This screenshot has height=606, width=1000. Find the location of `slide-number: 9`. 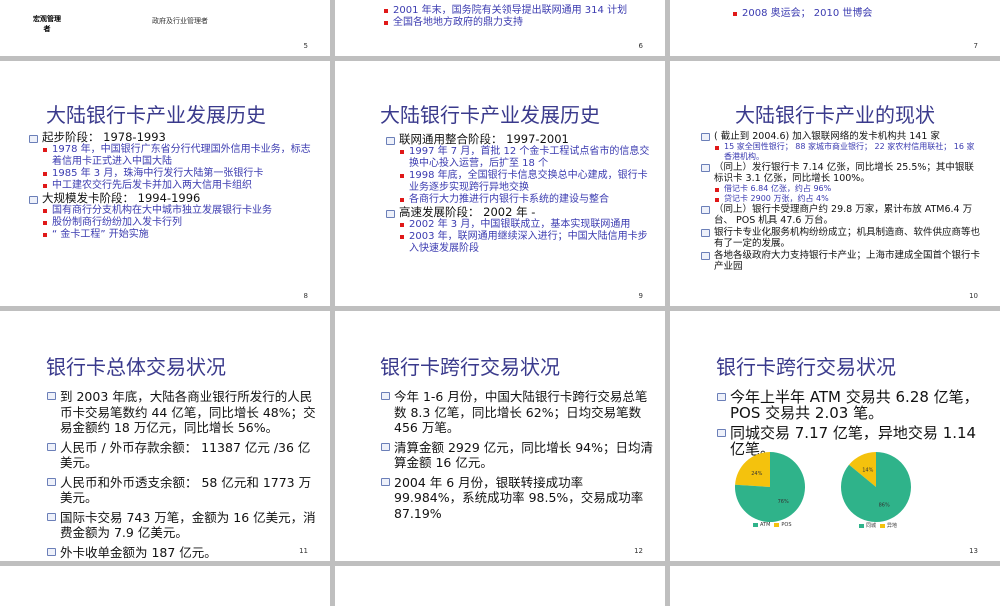

slide-number: 9 is located at coordinates (640, 296).